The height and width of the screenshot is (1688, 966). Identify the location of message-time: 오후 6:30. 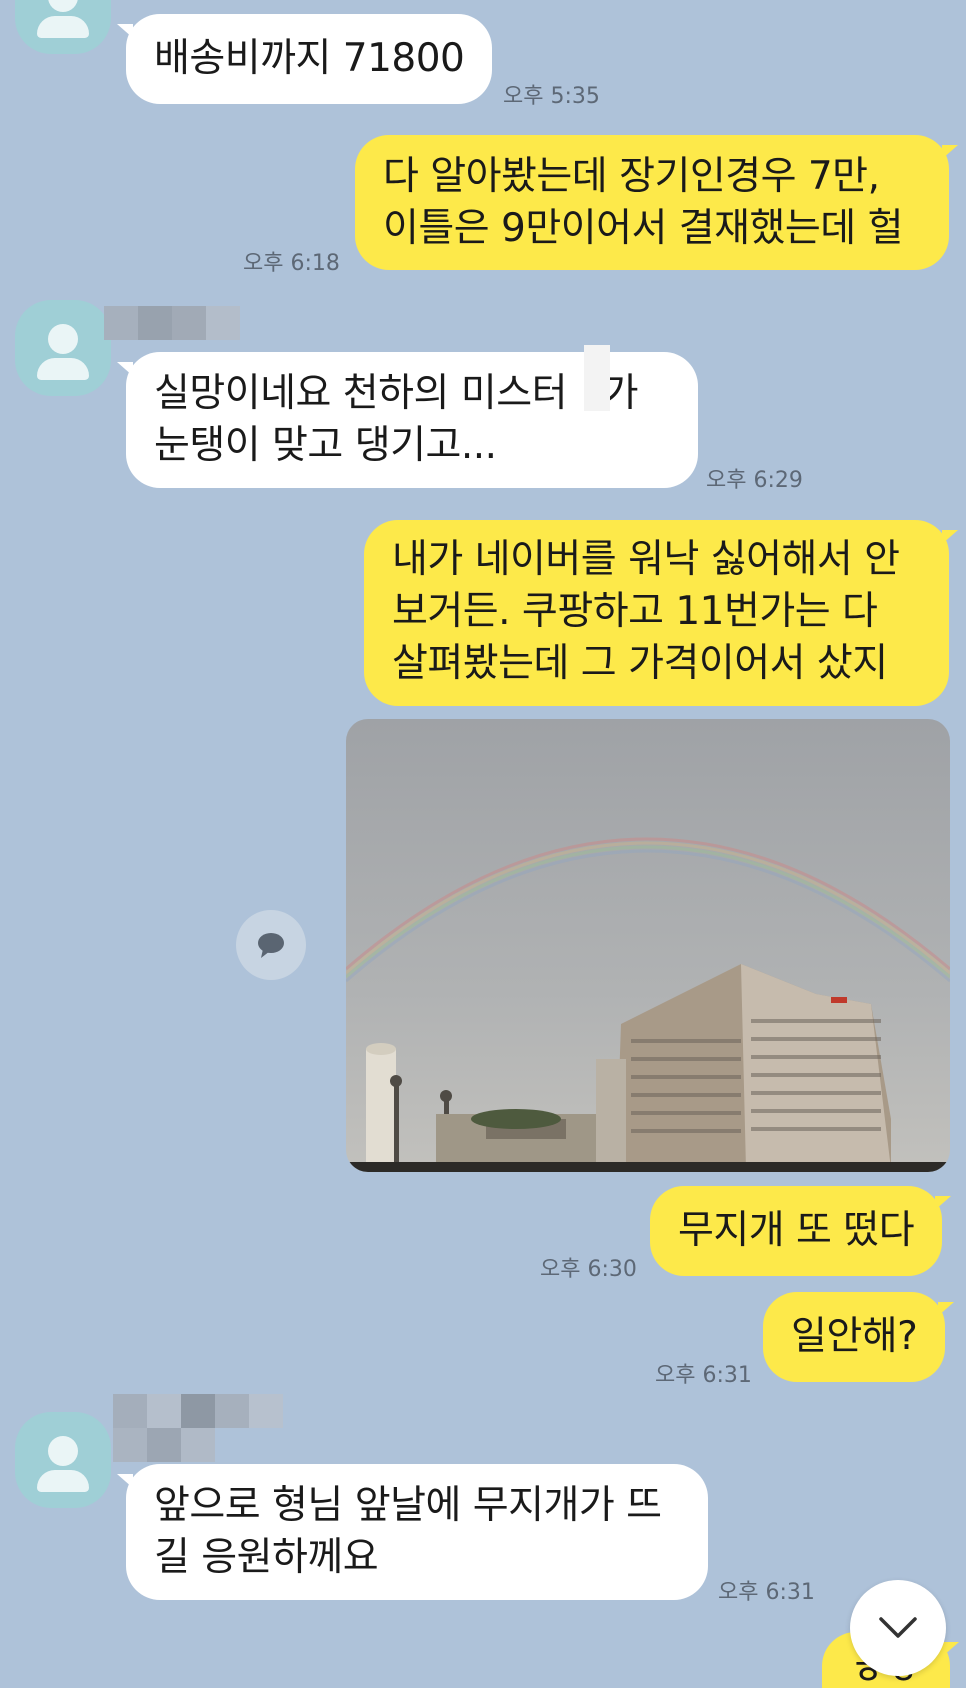
(588, 1269).